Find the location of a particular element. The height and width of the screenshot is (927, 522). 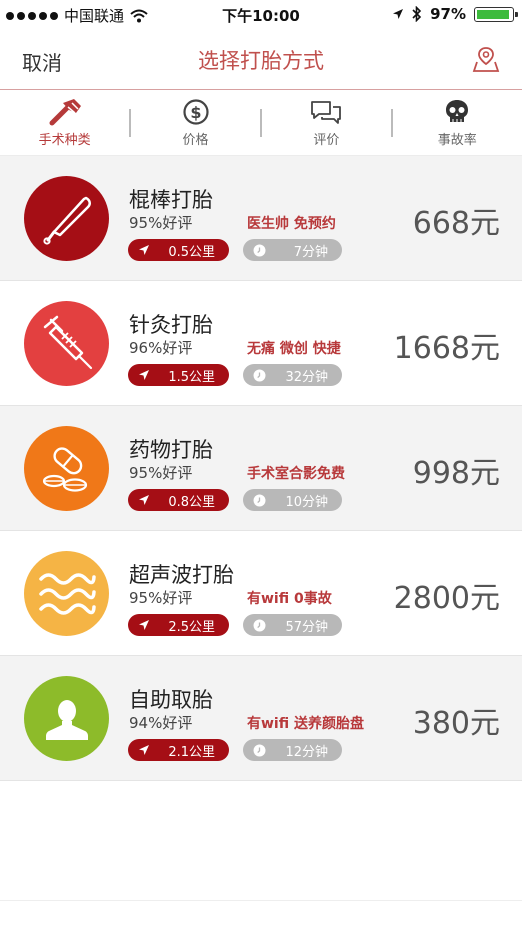

person-icon is located at coordinates (66, 719).